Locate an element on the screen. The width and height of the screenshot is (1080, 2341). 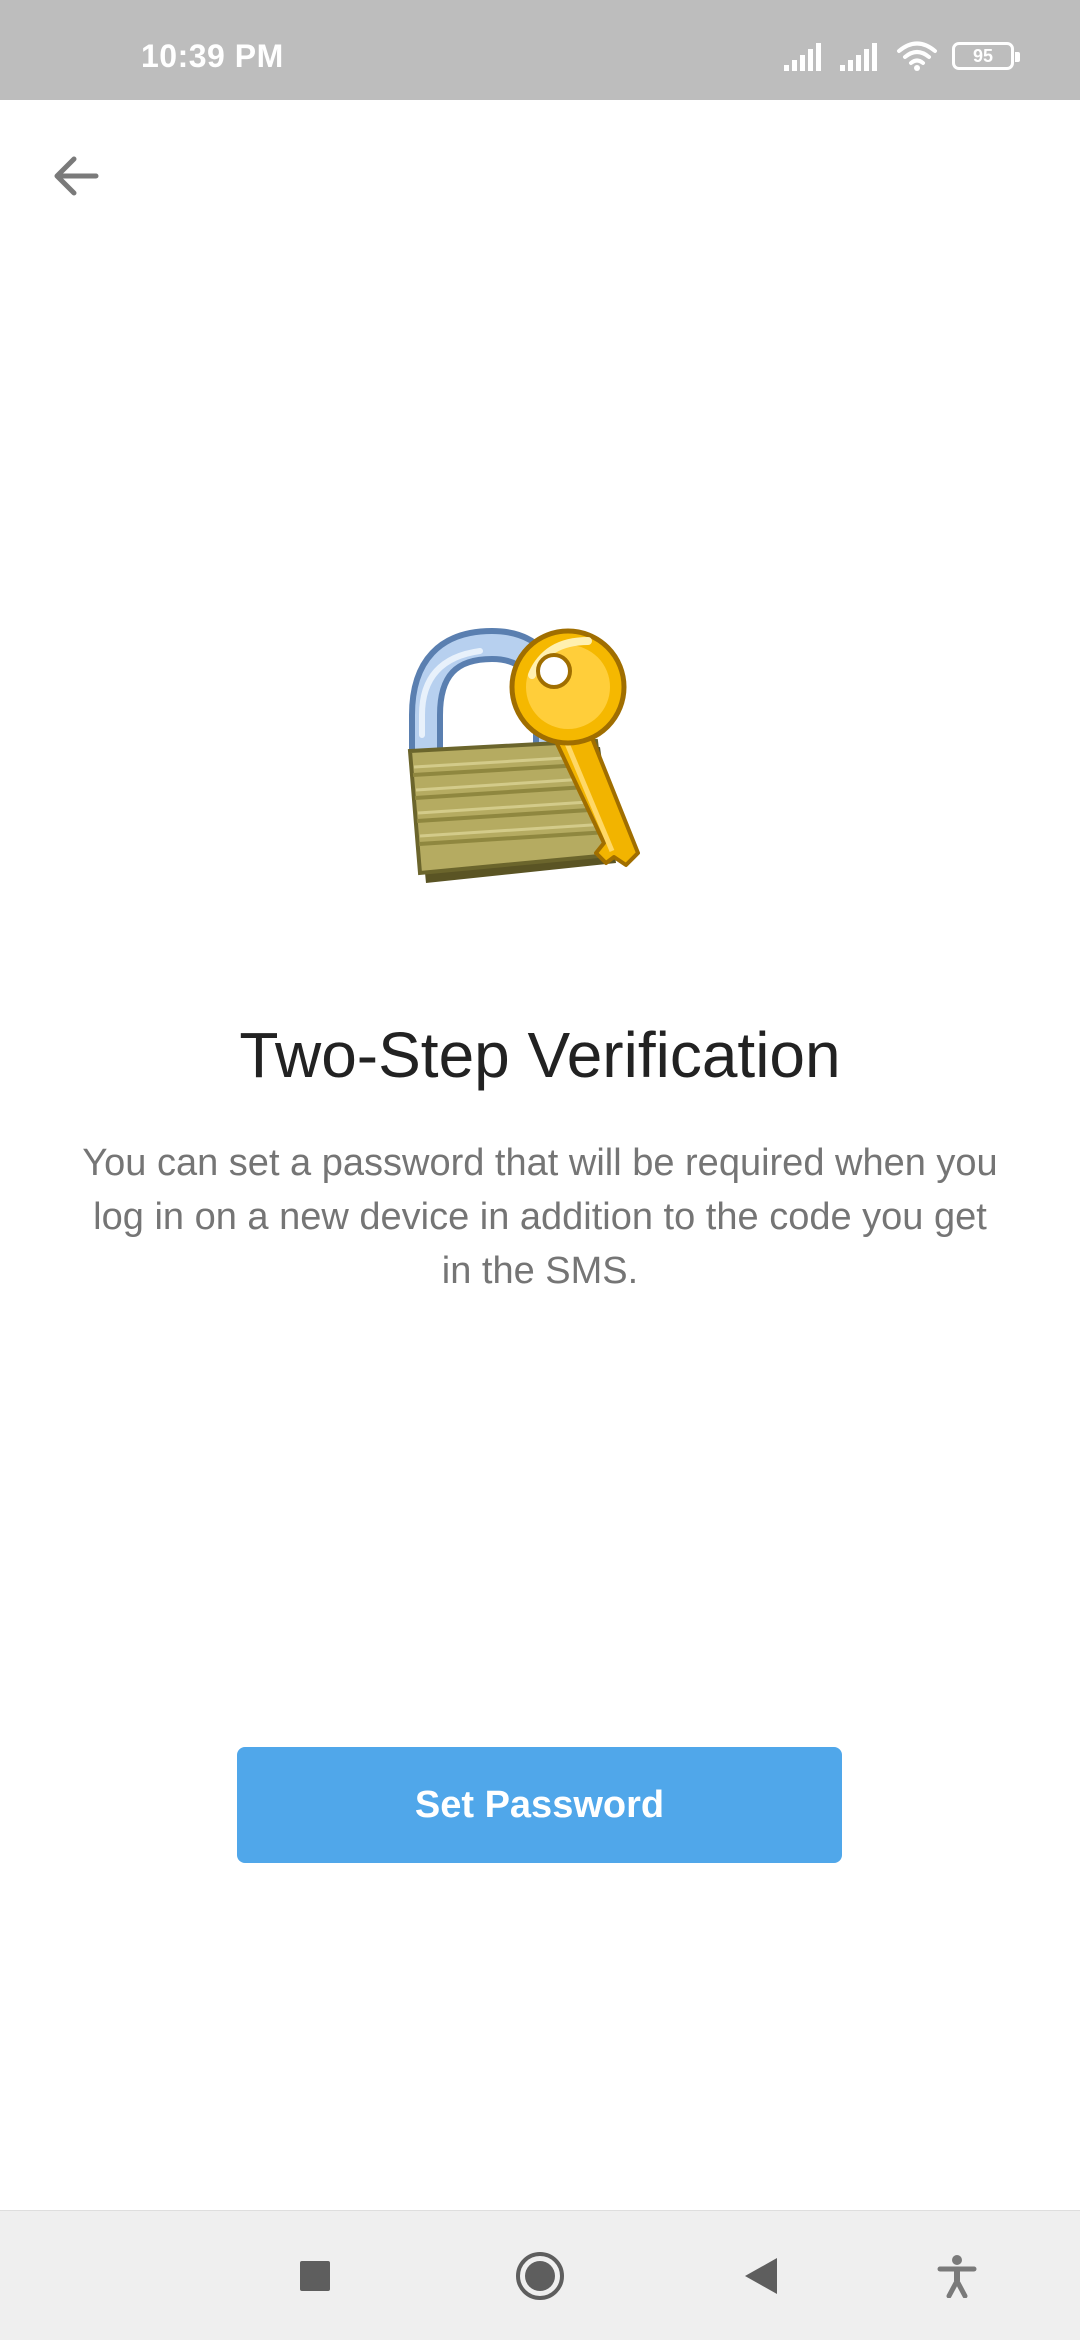
status-icons: 95 is located at coordinates (902, 56).